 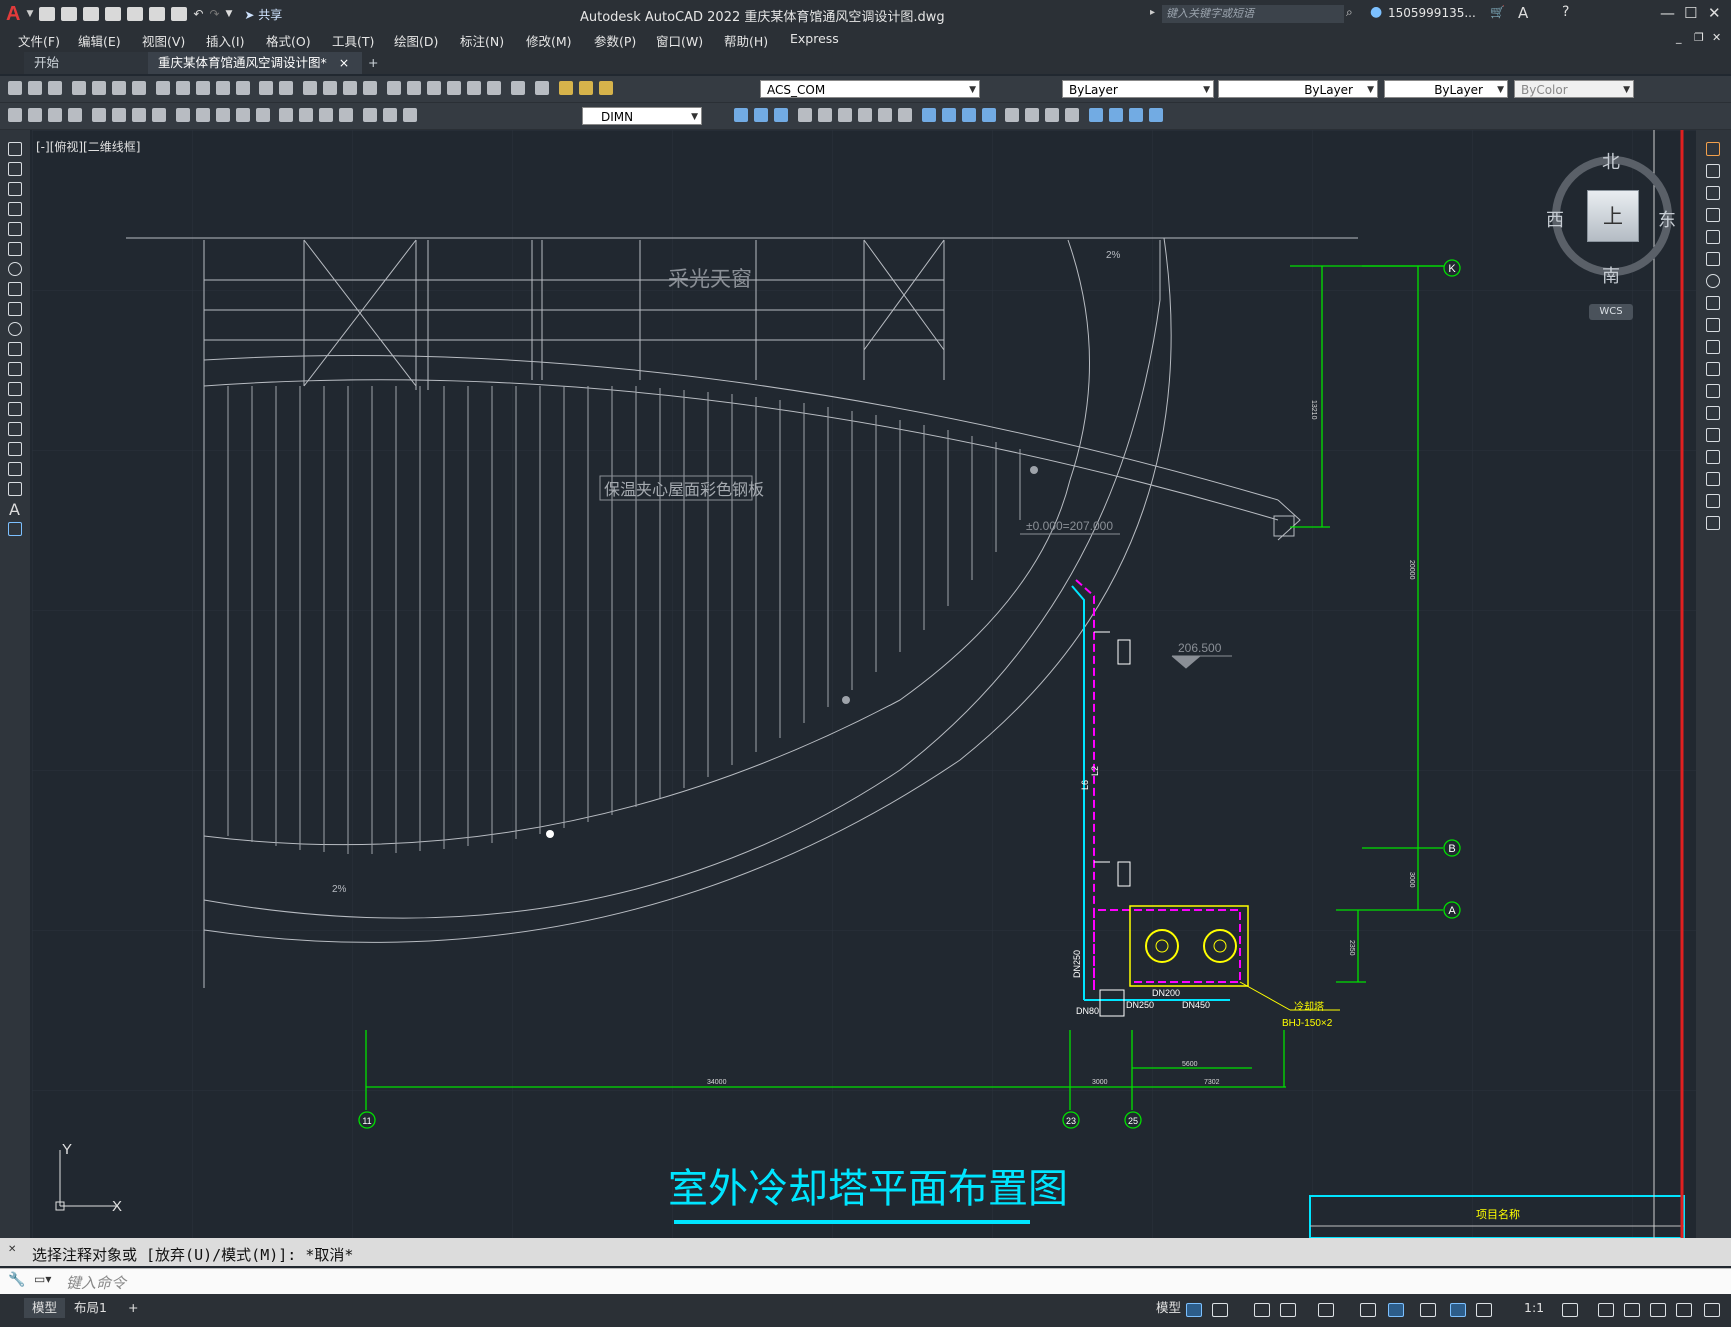 What do you see at coordinates (55, 88) in the screenshot?
I see `qsave-icon` at bounding box center [55, 88].